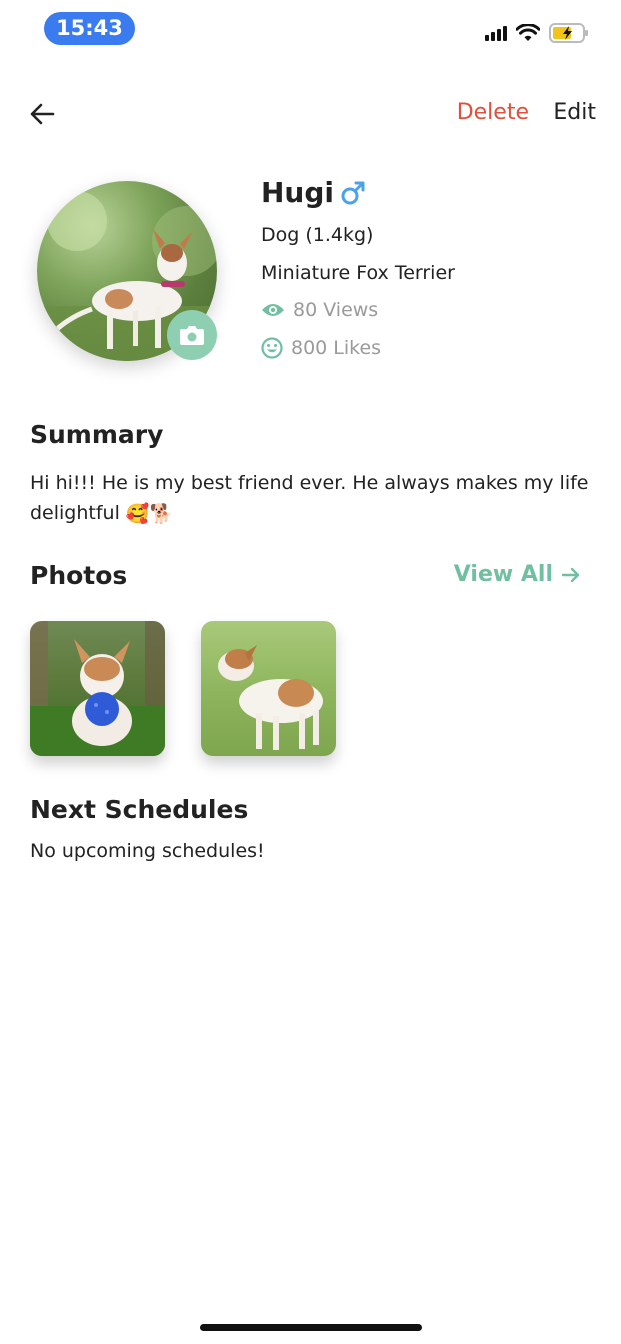 This screenshot has height=1344, width=621. Describe the element at coordinates (149, 513) in the screenshot. I see `summary-emojis: 🥰🐕` at that location.